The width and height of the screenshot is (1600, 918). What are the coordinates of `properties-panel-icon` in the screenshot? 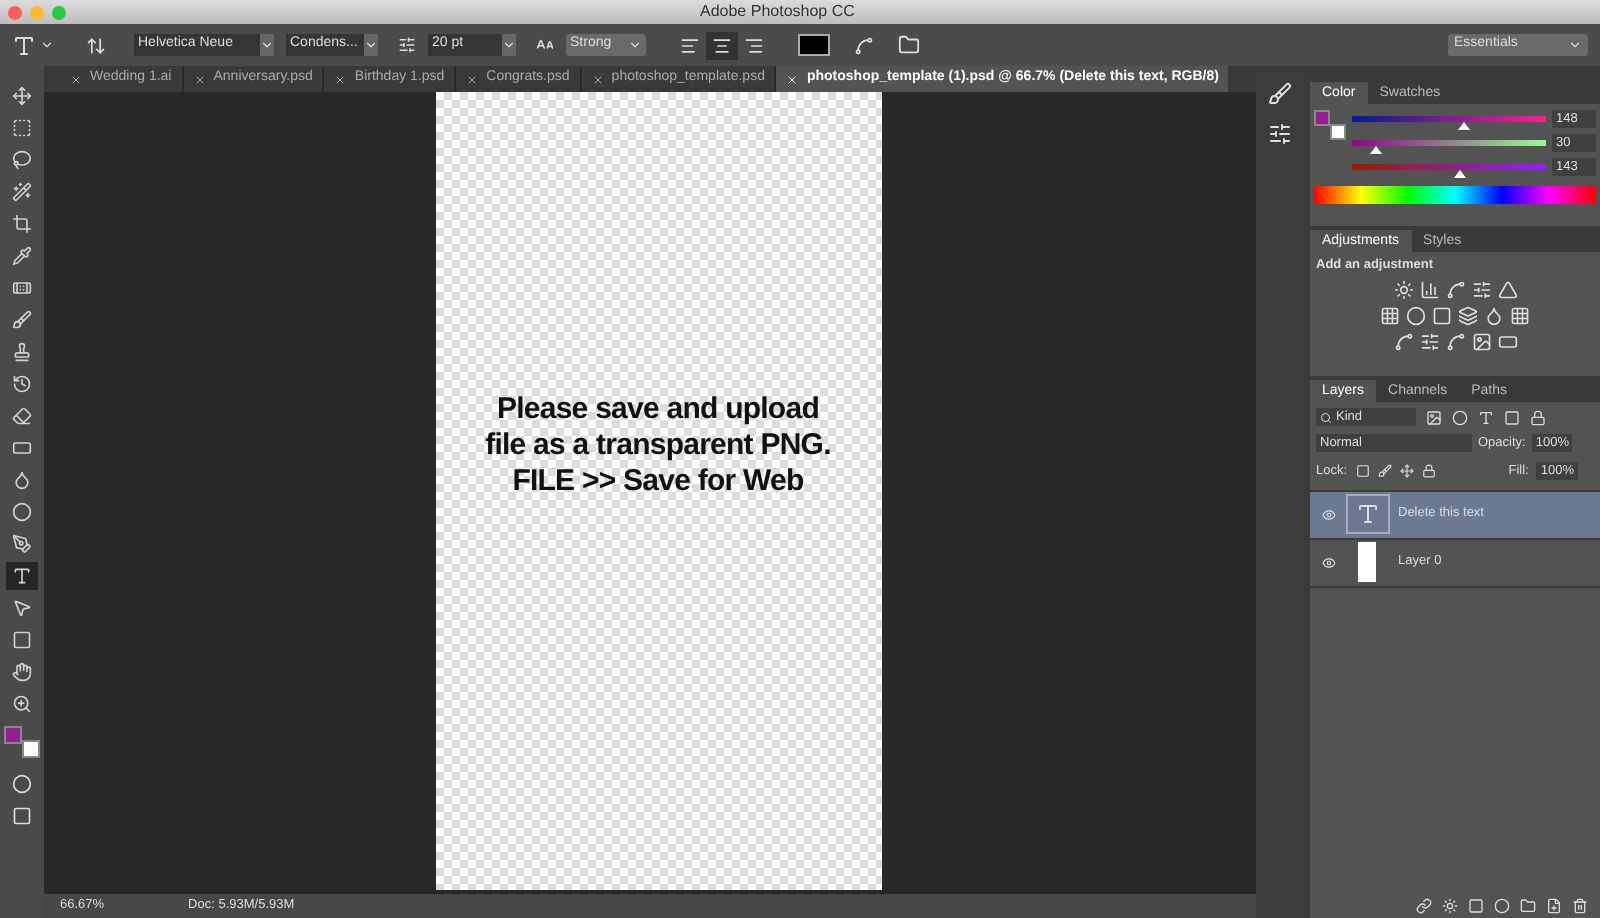 It's located at (1280, 134).